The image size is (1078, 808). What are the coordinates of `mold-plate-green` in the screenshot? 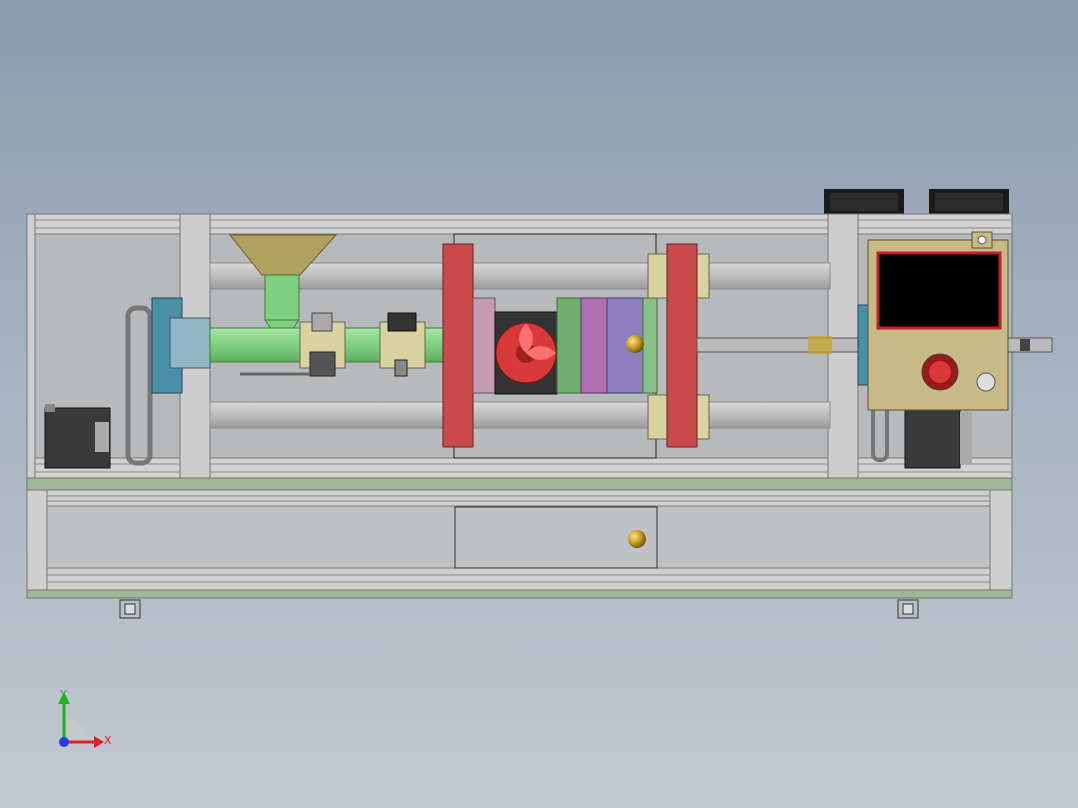 It's located at (569, 345).